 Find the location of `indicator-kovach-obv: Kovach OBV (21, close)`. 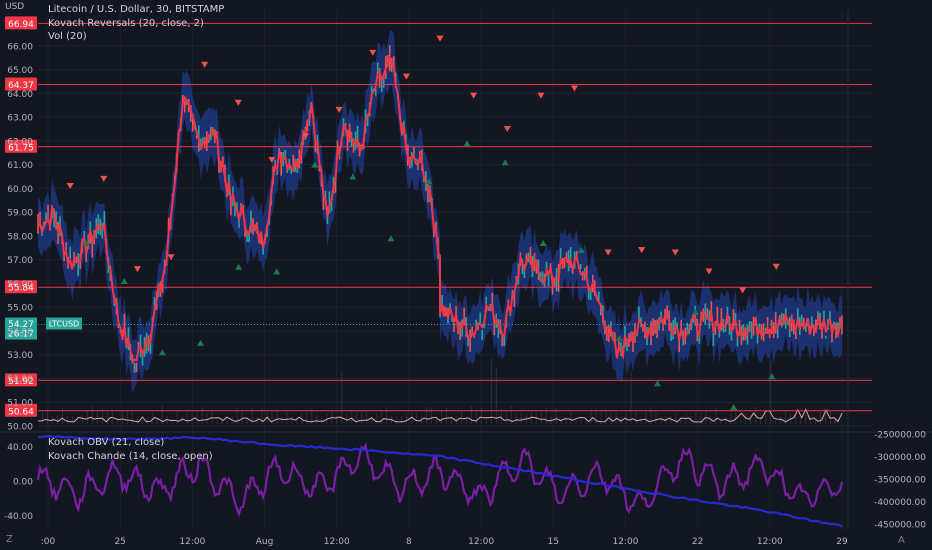

indicator-kovach-obv: Kovach OBV (21, close) is located at coordinates (106, 442).